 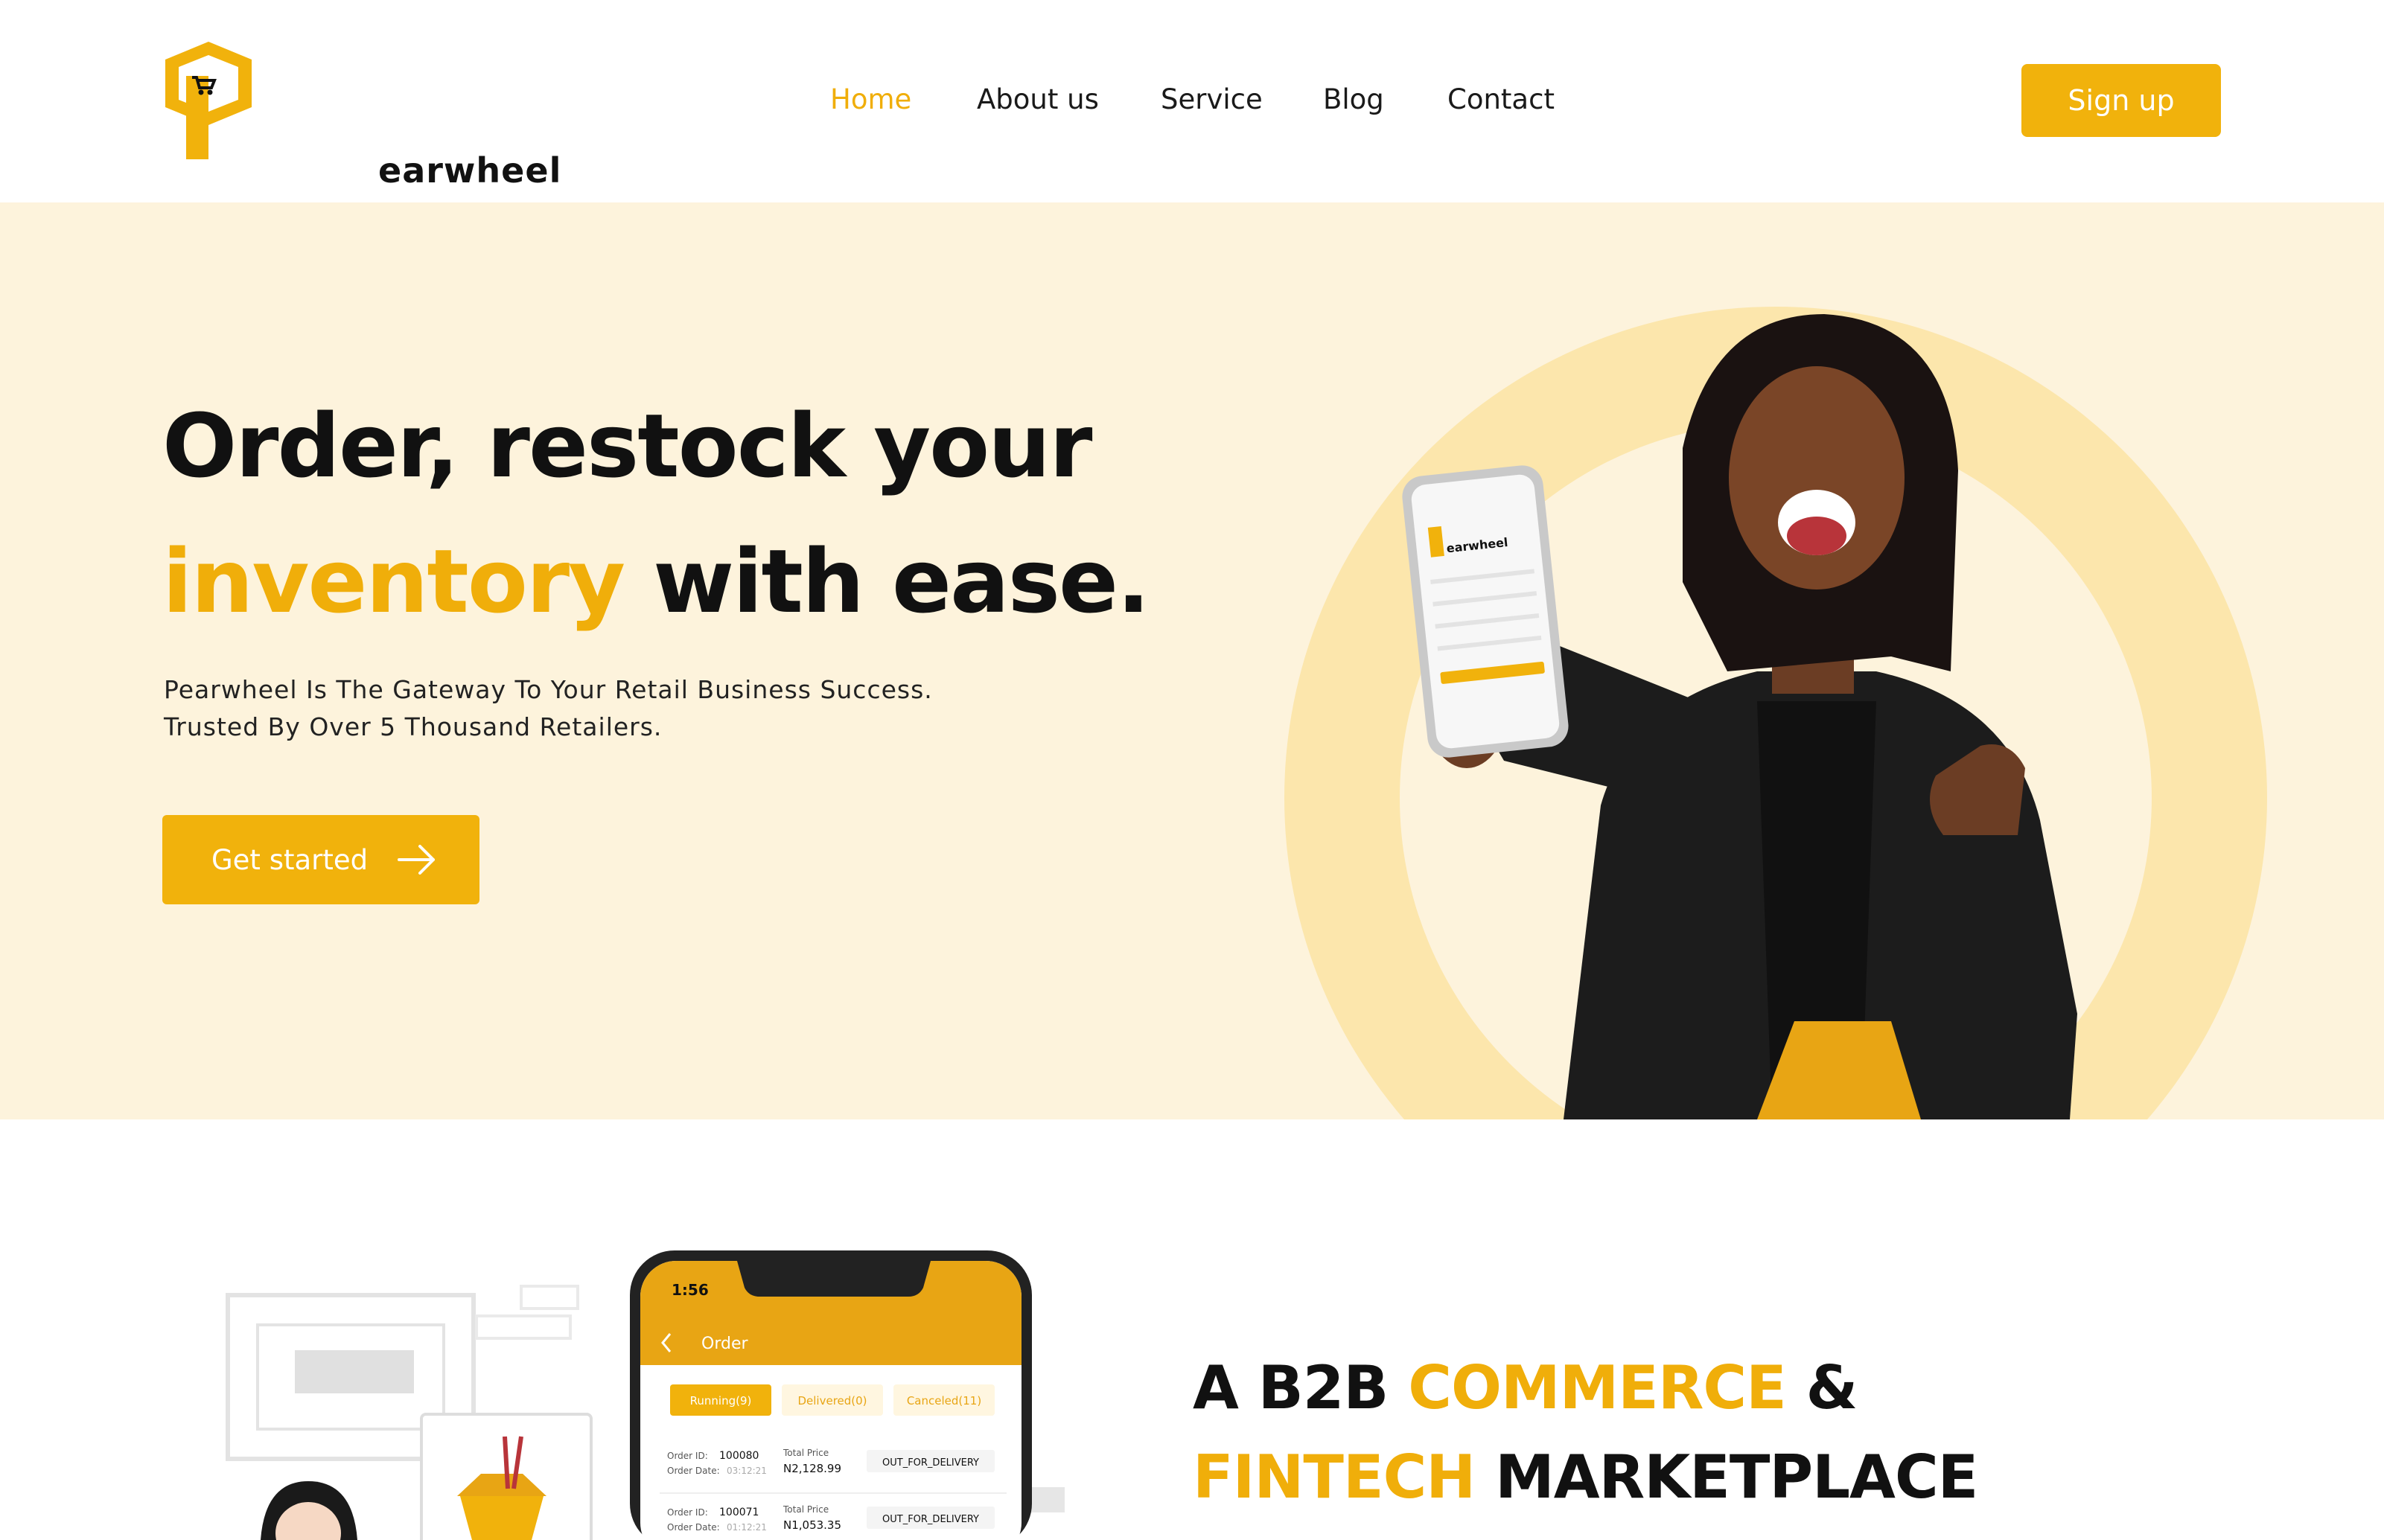 I want to click on section-heading-part: A B2B, so click(x=1301, y=1387).